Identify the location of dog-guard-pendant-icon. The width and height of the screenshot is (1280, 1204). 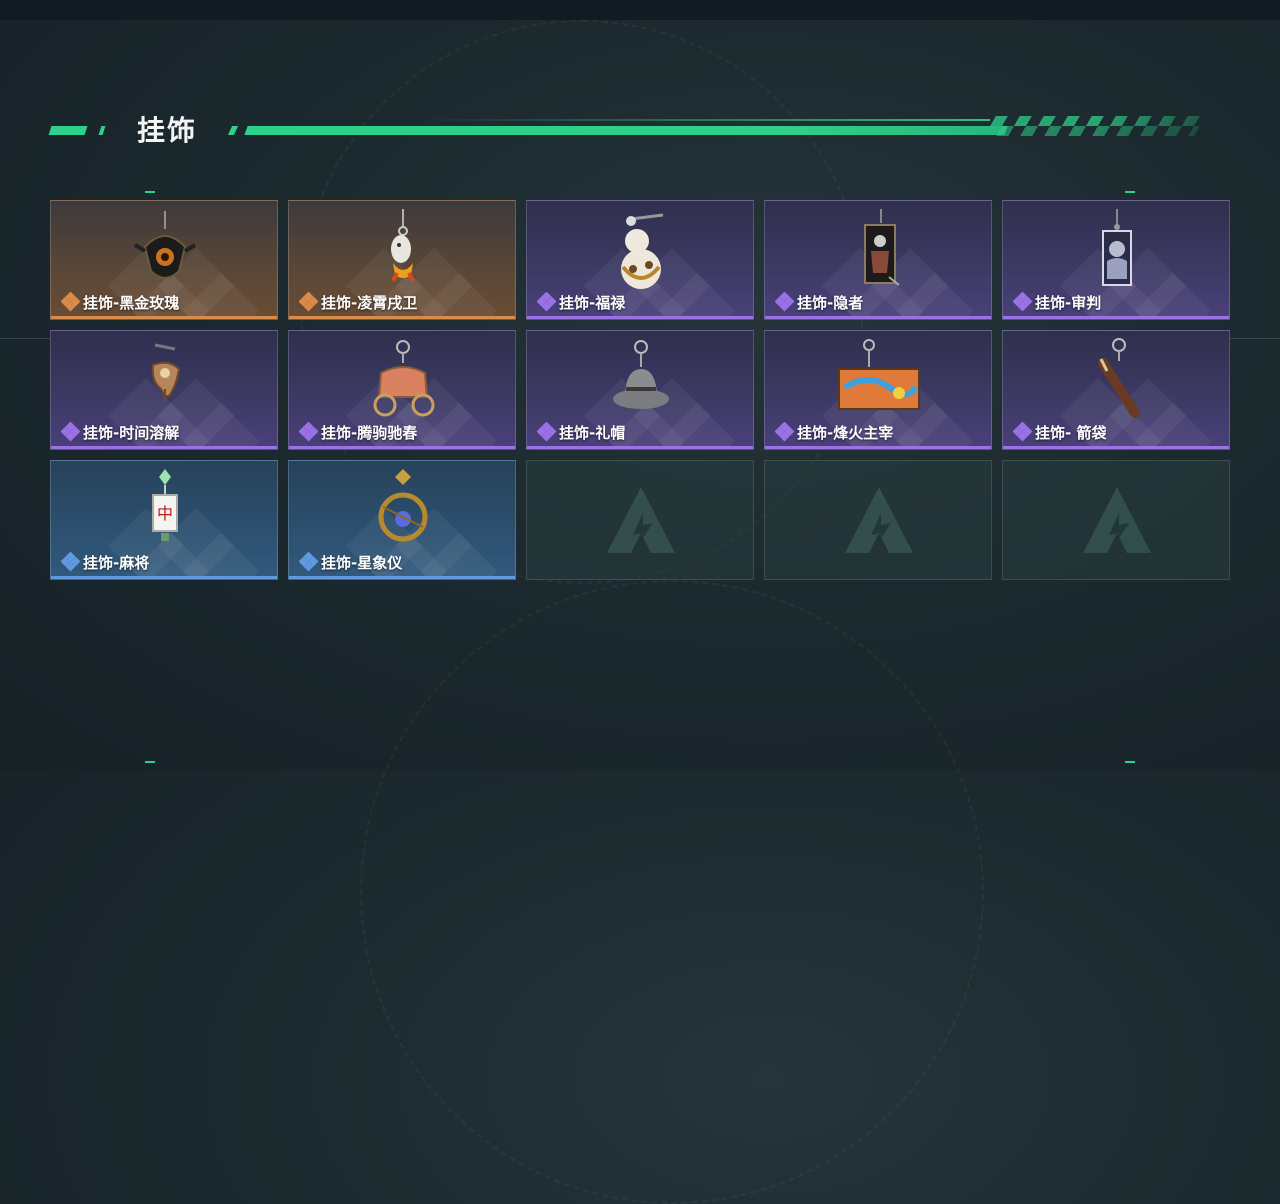
(403, 245).